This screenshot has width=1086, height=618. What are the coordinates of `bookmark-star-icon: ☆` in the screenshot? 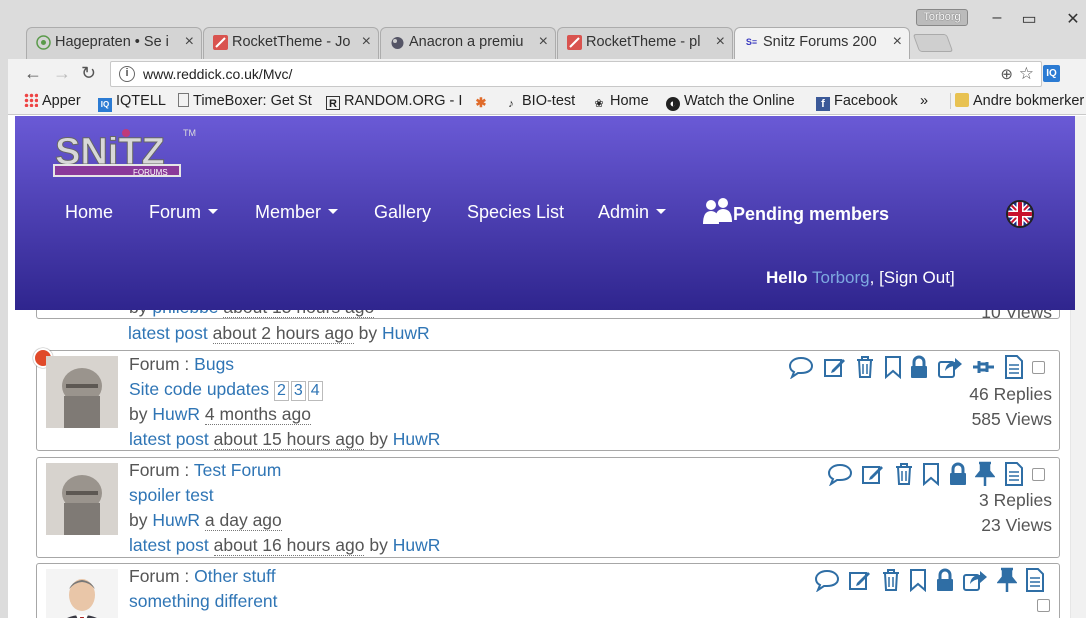 It's located at (1026, 74).